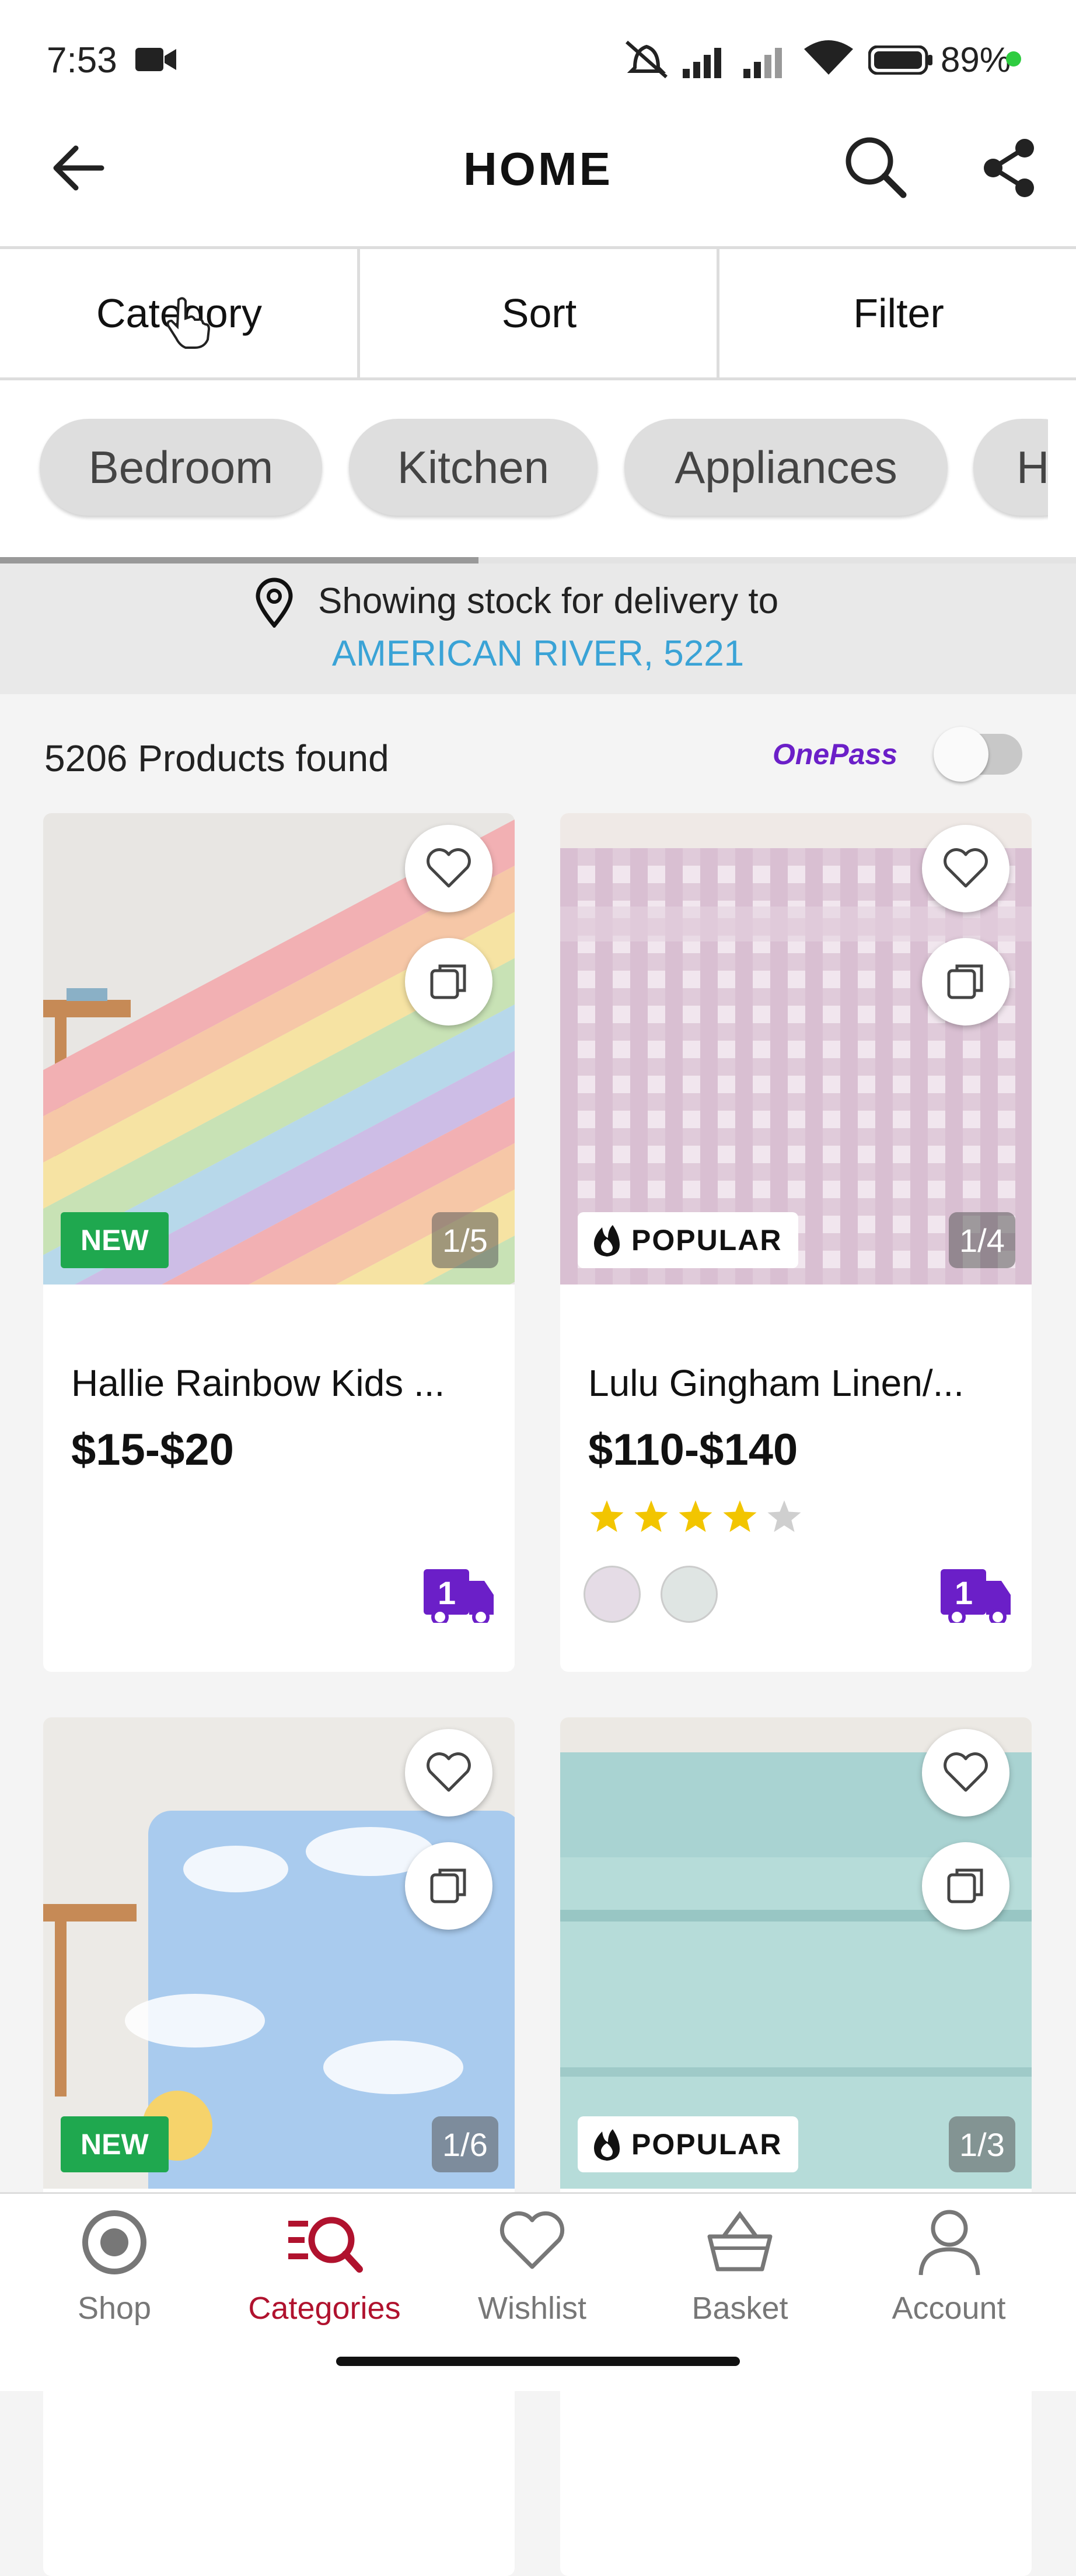 The height and width of the screenshot is (2576, 1076). I want to click on account-icon, so click(949, 2243).